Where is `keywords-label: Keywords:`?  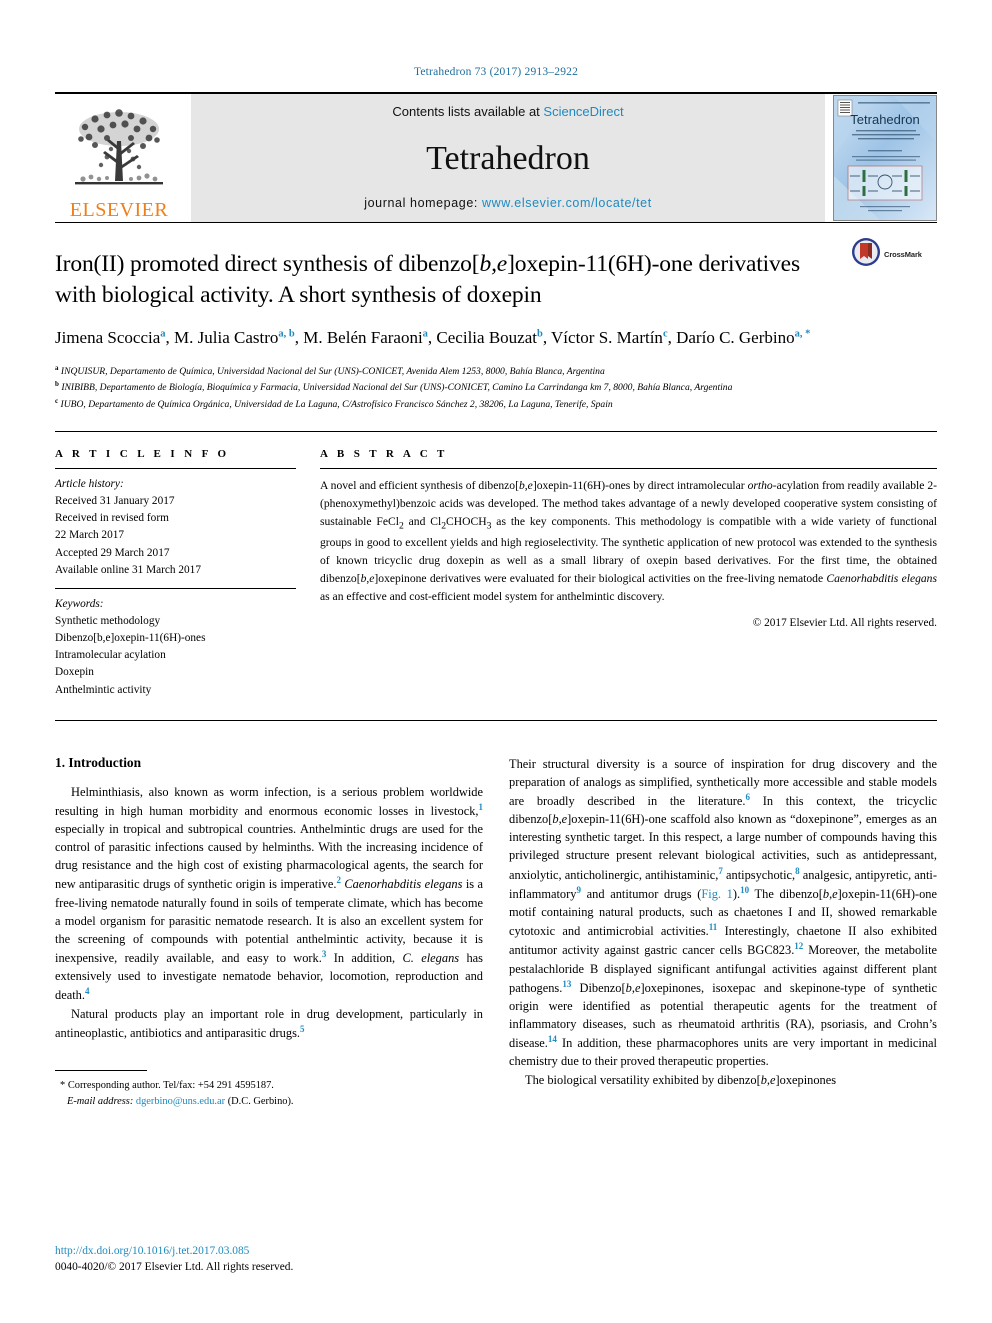 keywords-label: Keywords: is located at coordinates (79, 603).